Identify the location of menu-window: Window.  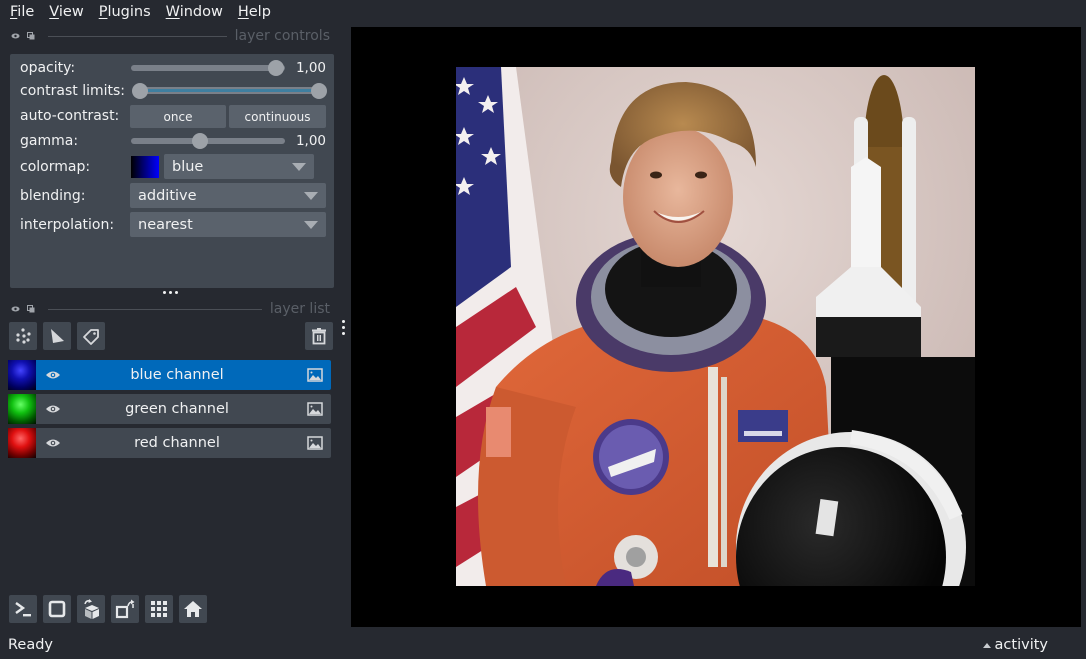
(194, 12).